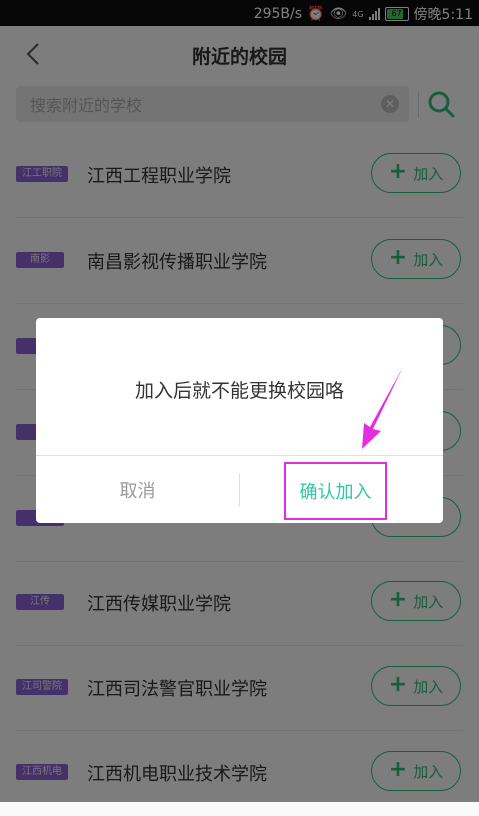 This screenshot has width=479, height=816. I want to click on cancel-button: 取消, so click(137, 489).